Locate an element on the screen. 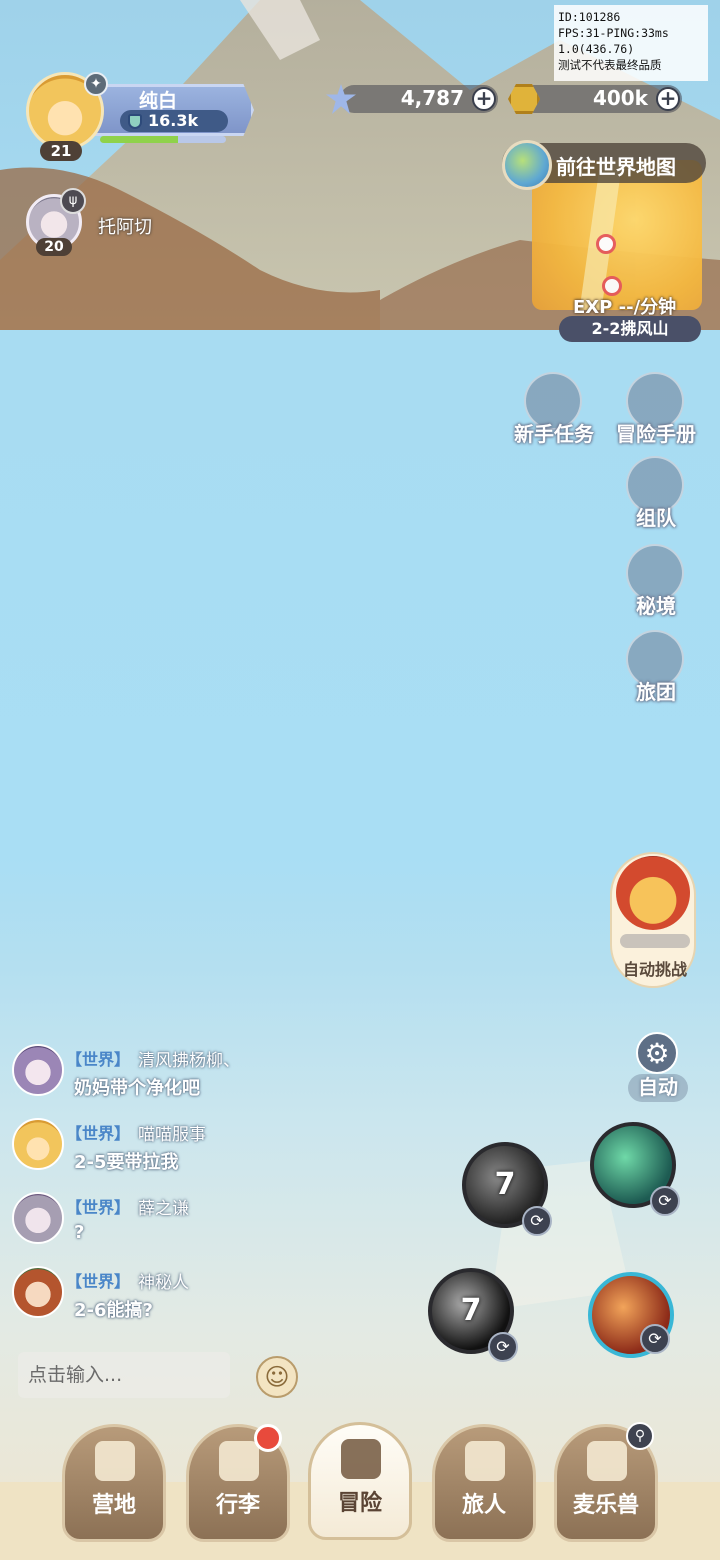 Image resolution: width=720 pixels, height=1560 pixels. coin-currency: 400k + is located at coordinates (601, 99).